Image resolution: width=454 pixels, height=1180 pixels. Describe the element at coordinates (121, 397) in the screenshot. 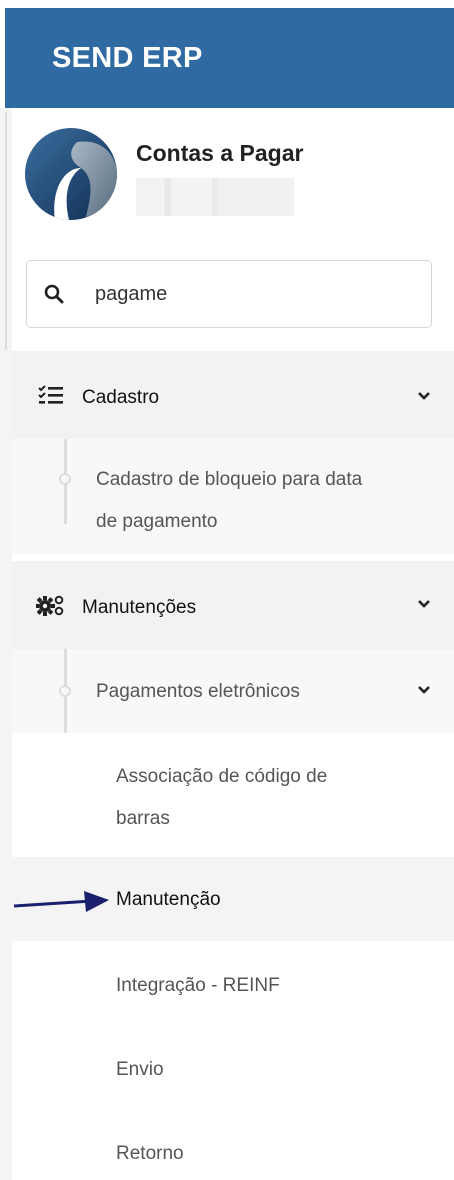

I see `menu-cadastro-label: Cadastro` at that location.